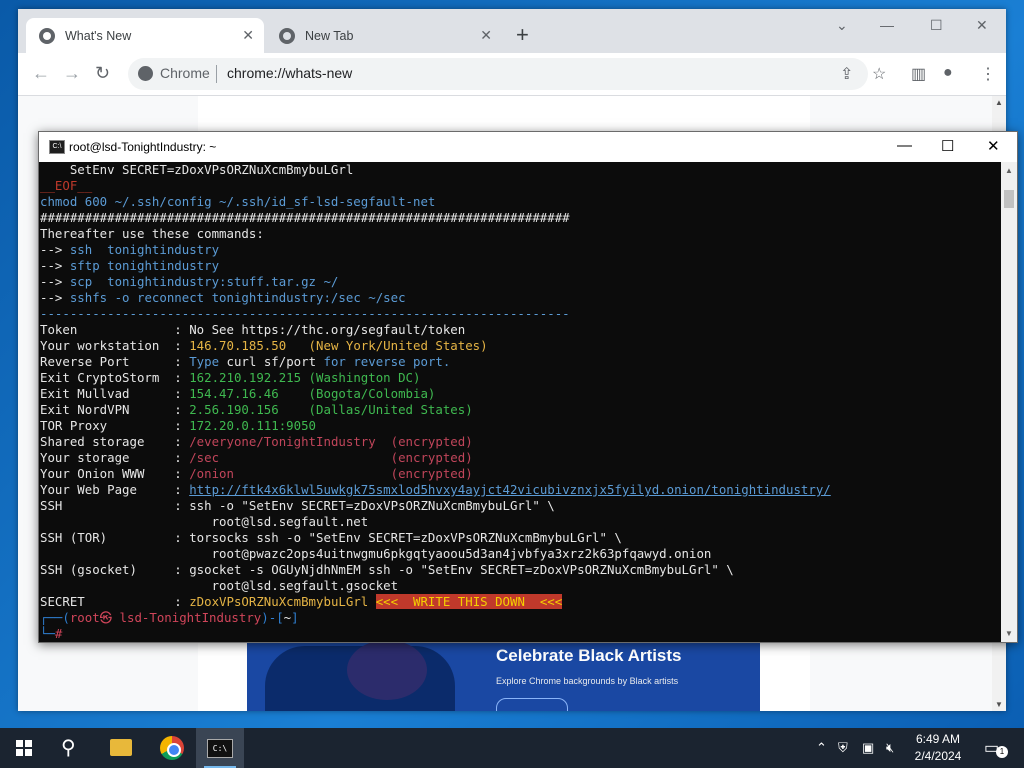 The width and height of the screenshot is (1024, 768). What do you see at coordinates (41, 73) in the screenshot?
I see `back-arrow-icon: ←` at bounding box center [41, 73].